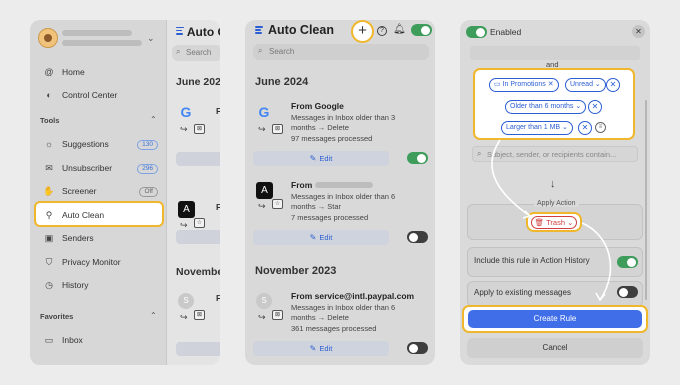 The height and width of the screenshot is (385, 680). What do you see at coordinates (63, 340) in the screenshot?
I see `sidebar-item-inbox: ▭ Inbox` at bounding box center [63, 340].